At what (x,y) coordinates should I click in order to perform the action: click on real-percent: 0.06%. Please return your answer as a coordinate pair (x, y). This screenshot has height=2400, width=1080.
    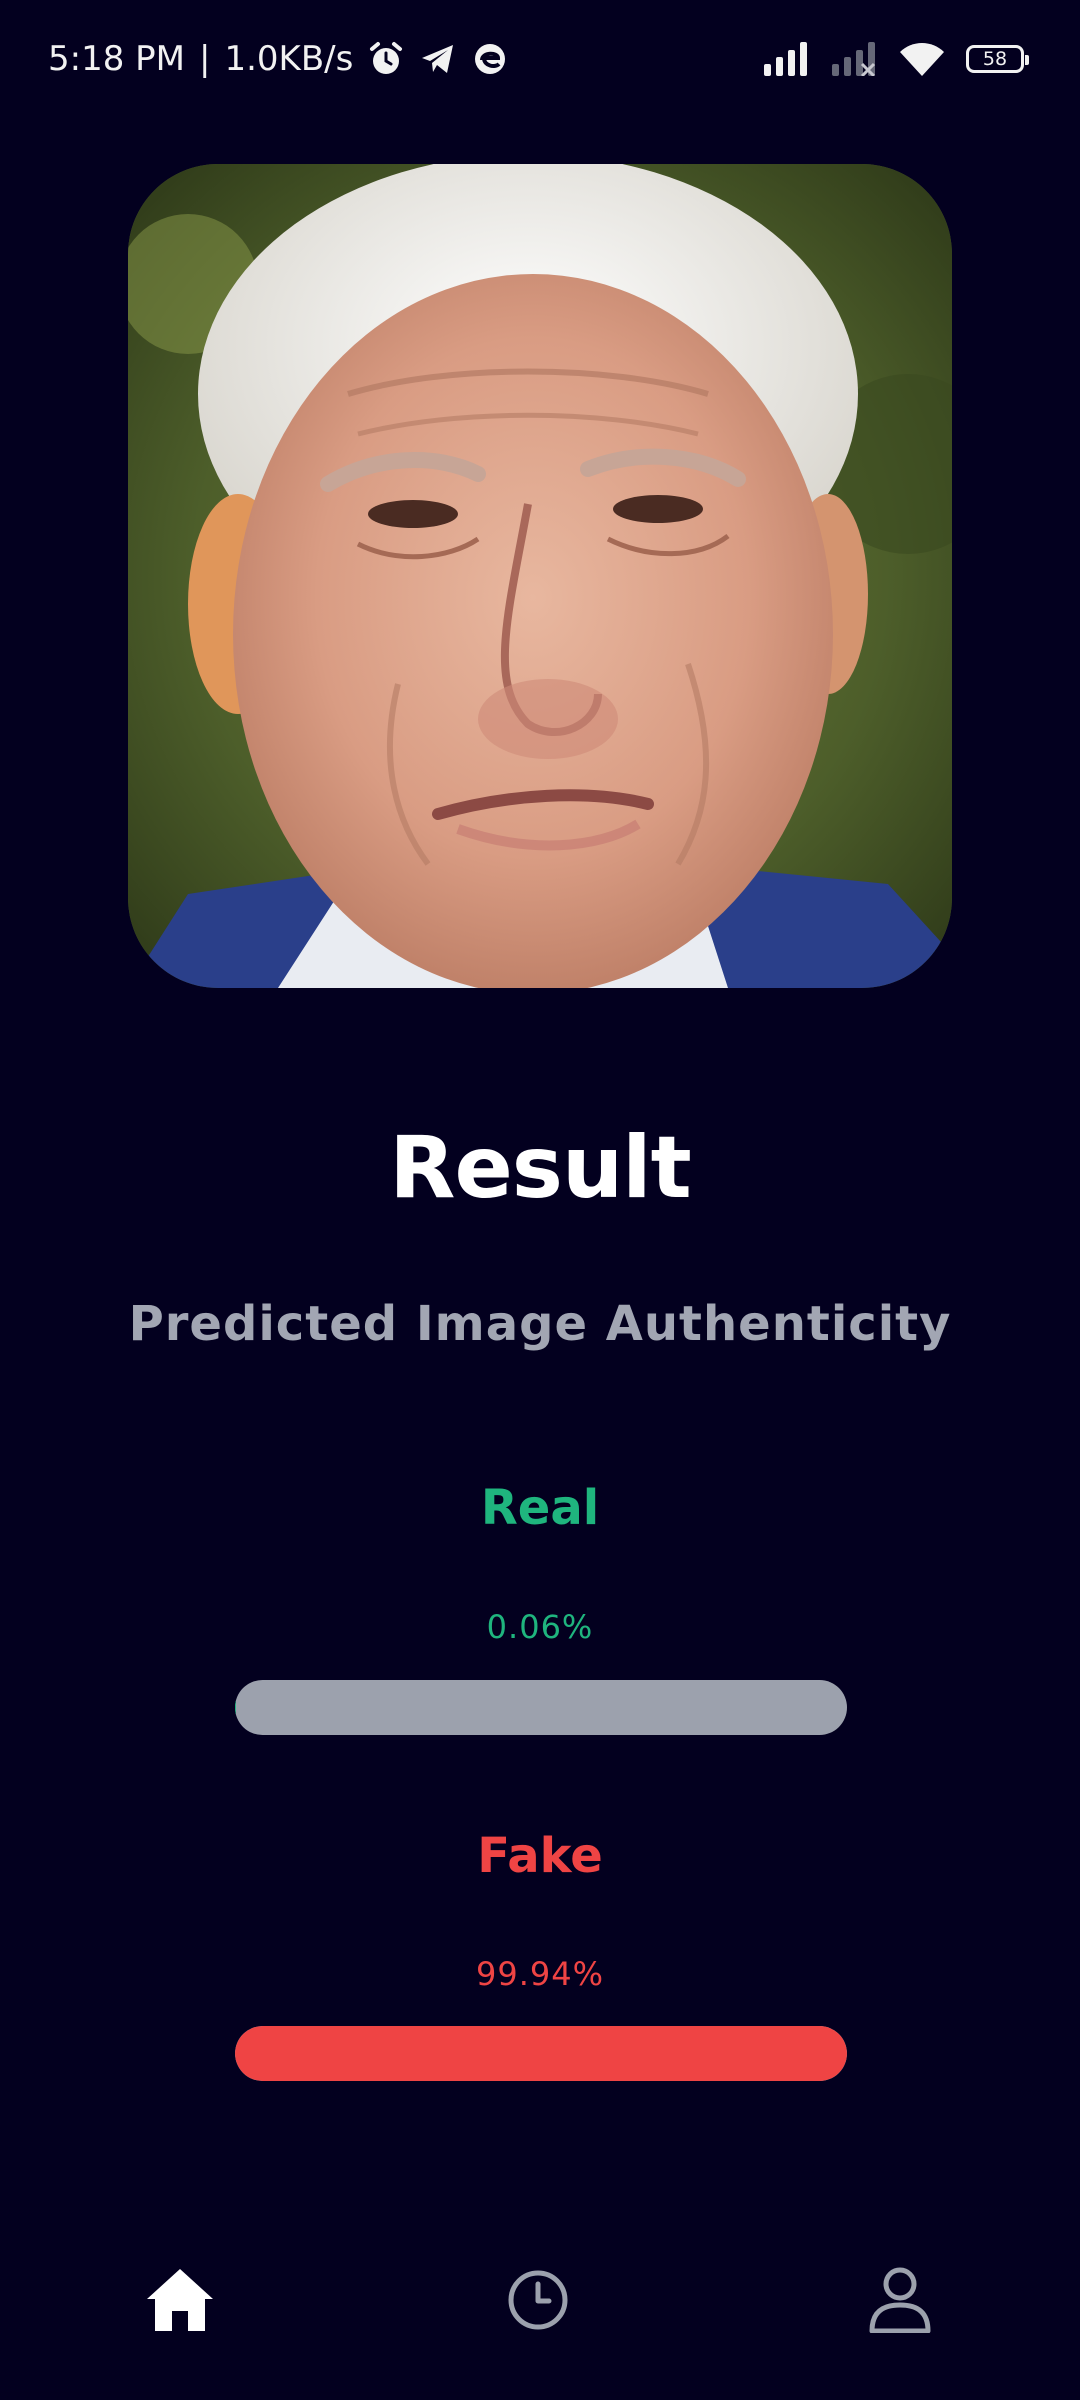
    Looking at the image, I should click on (540, 1627).